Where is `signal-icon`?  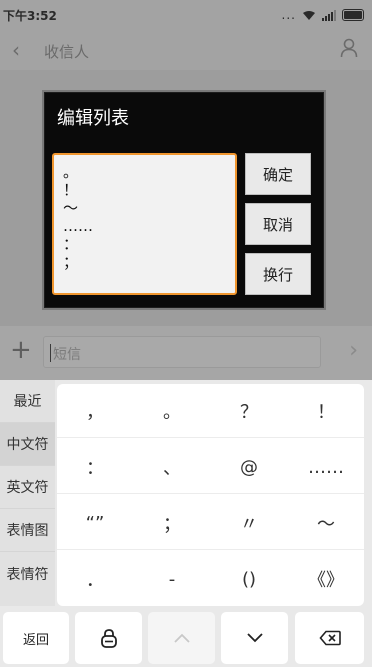 signal-icon is located at coordinates (329, 15).